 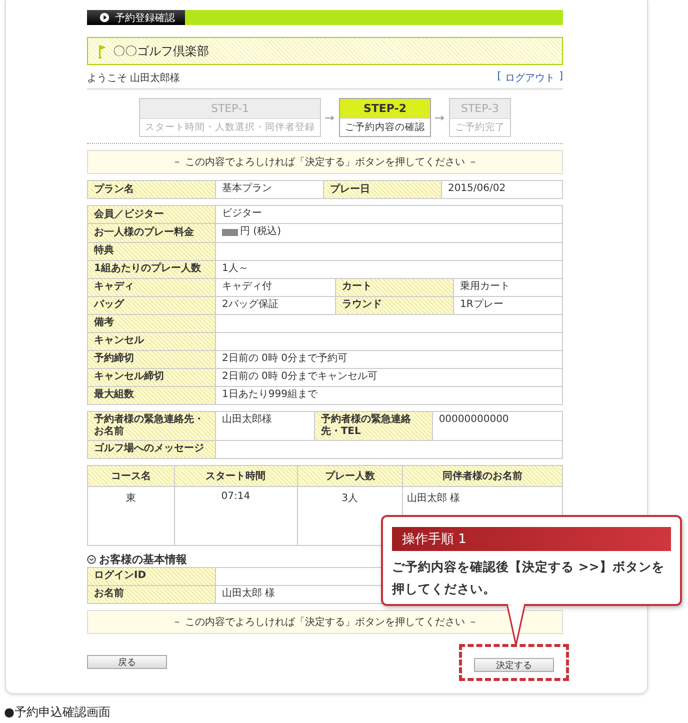 What do you see at coordinates (530, 78) in the screenshot?
I see `logout-link: ログアウト` at bounding box center [530, 78].